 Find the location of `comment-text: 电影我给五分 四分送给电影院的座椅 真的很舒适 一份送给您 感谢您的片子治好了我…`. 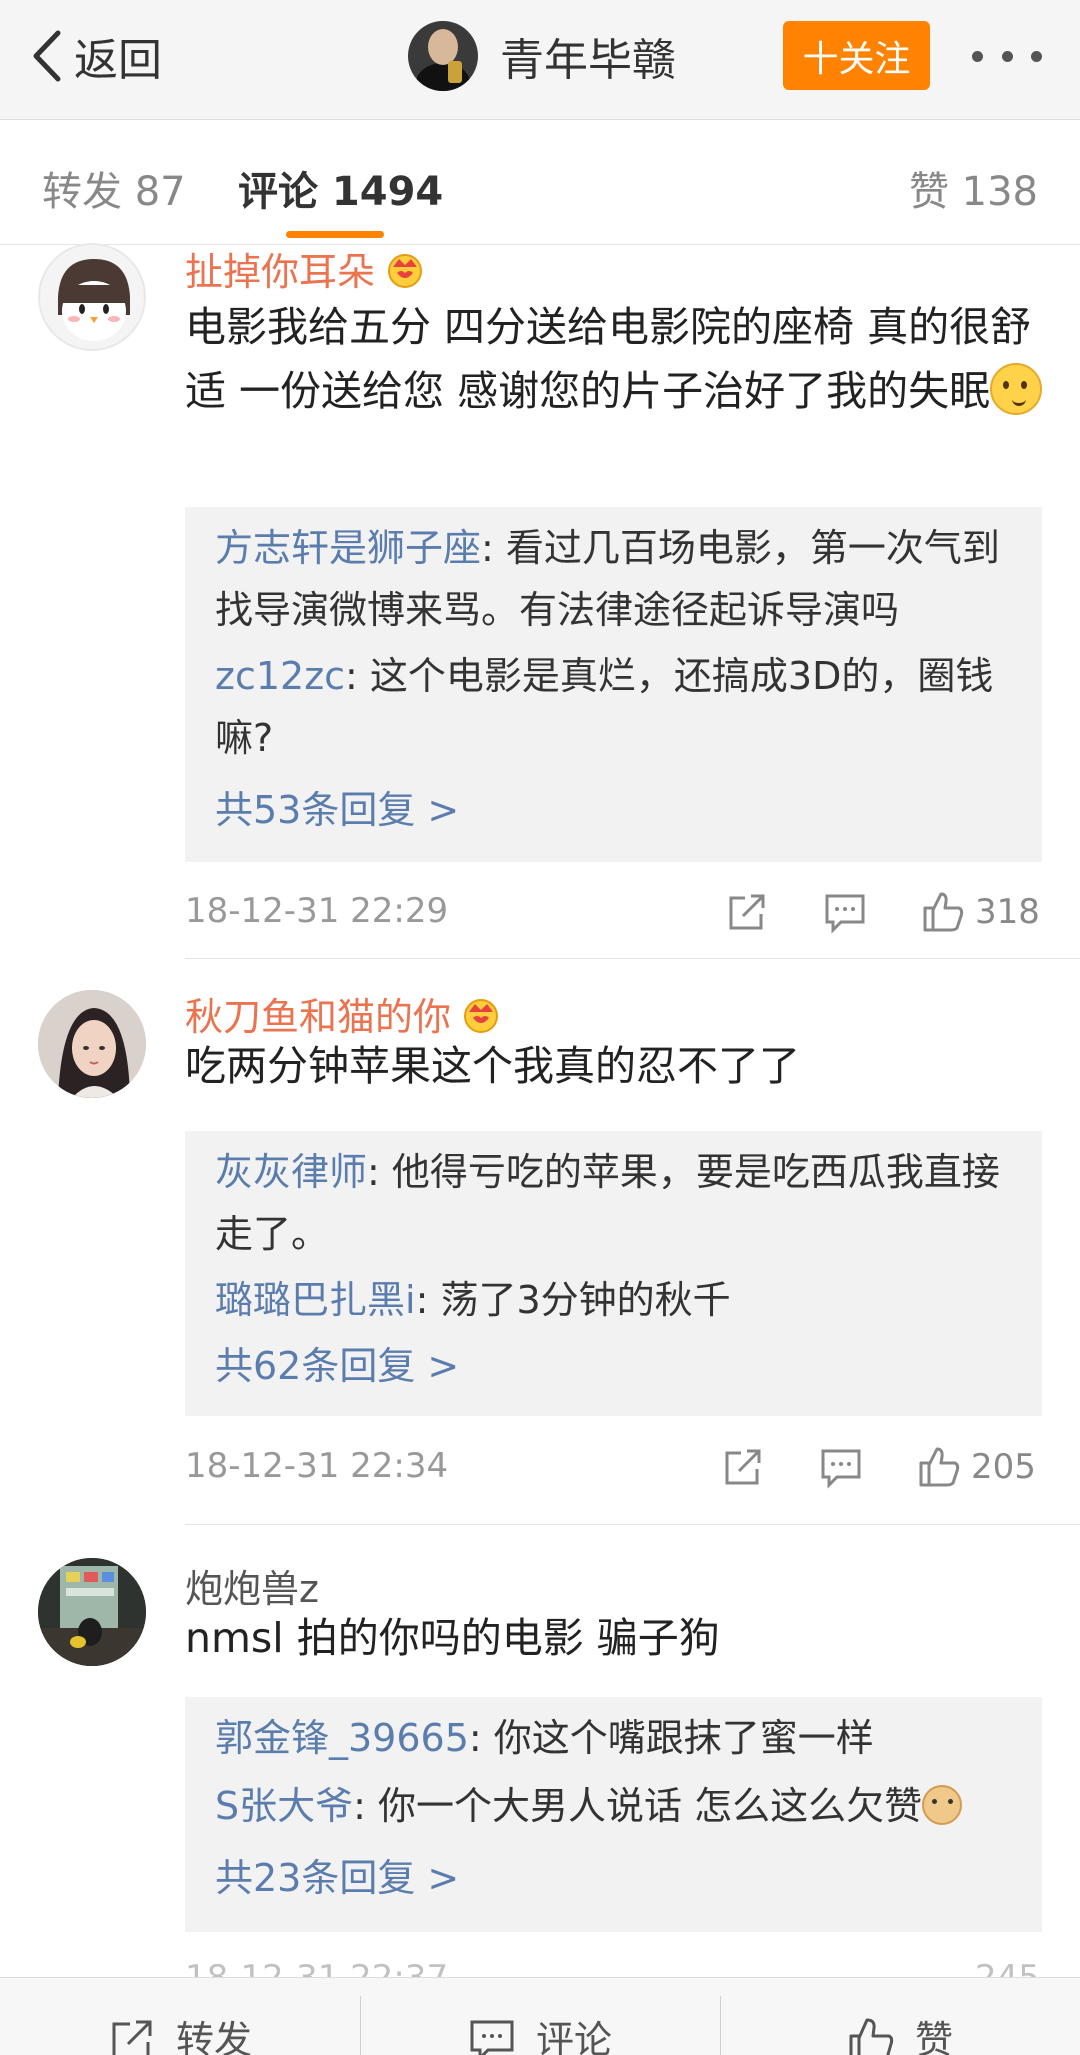

comment-text: 电影我给五分 四分送给电影院的座椅 真的很舒适 一份送给您 感谢您的片子治好了我… is located at coordinates (615, 359).